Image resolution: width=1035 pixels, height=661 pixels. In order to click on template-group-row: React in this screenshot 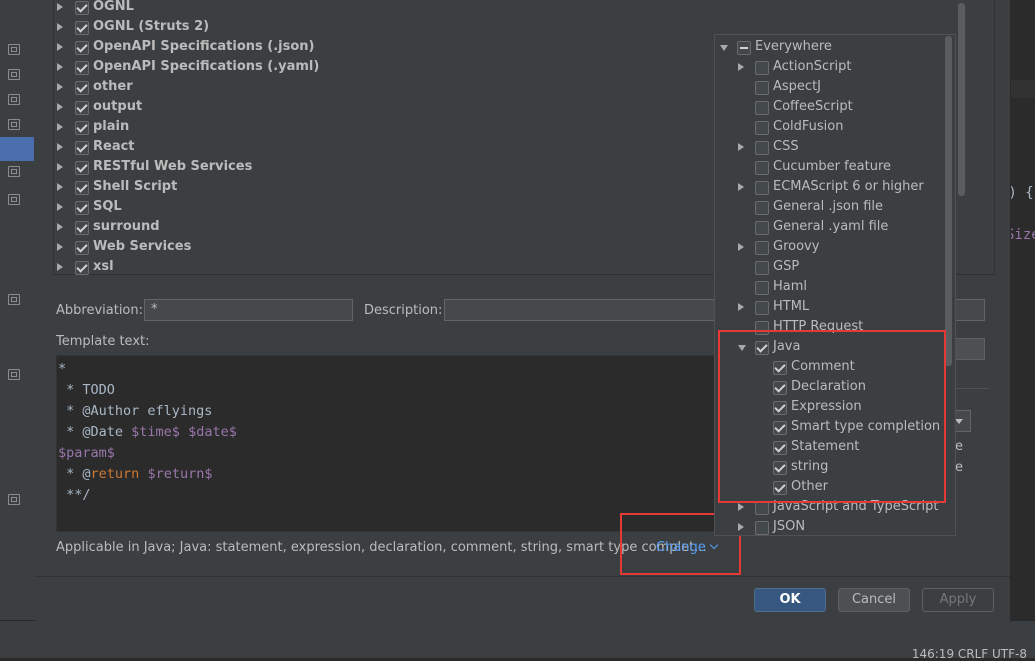, I will do `click(379, 148)`.